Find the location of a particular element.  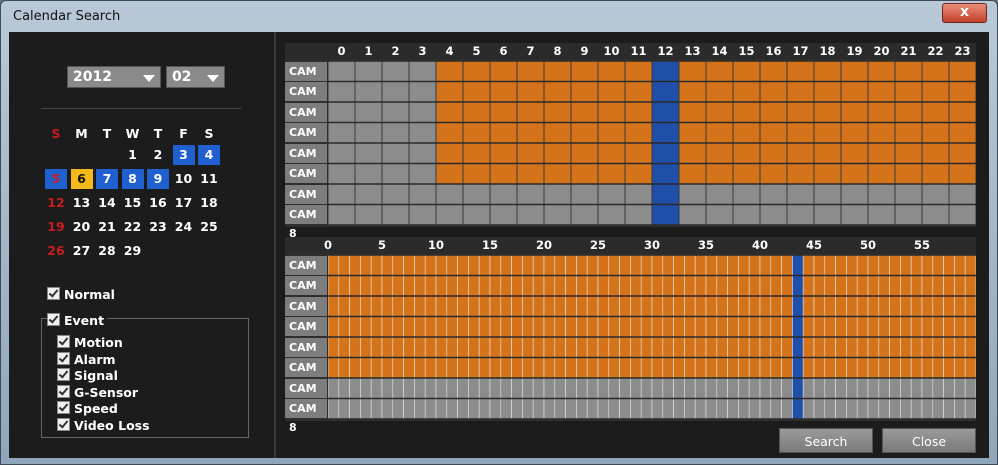

calendar-day-27: 27 is located at coordinates (82, 251).